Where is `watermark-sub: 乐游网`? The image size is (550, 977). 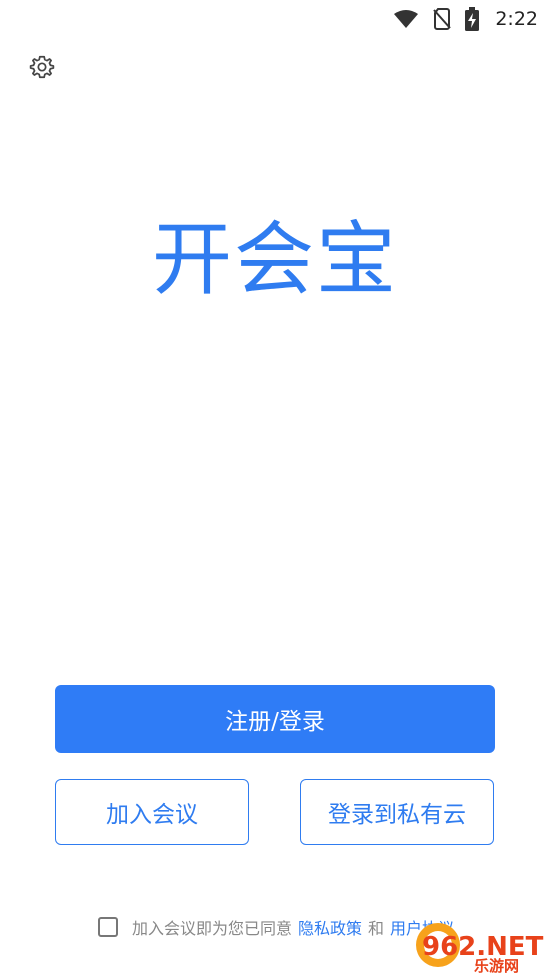
watermark-sub: 乐游网 is located at coordinates (496, 965).